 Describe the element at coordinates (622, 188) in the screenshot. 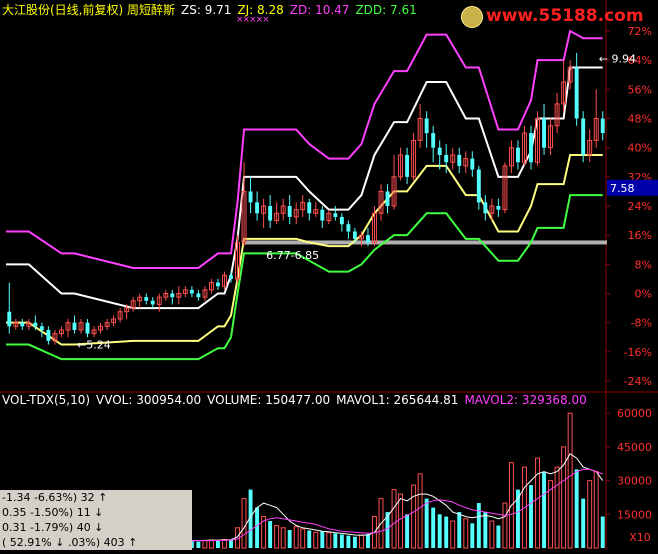

I see `current-price-label: 7.58` at that location.